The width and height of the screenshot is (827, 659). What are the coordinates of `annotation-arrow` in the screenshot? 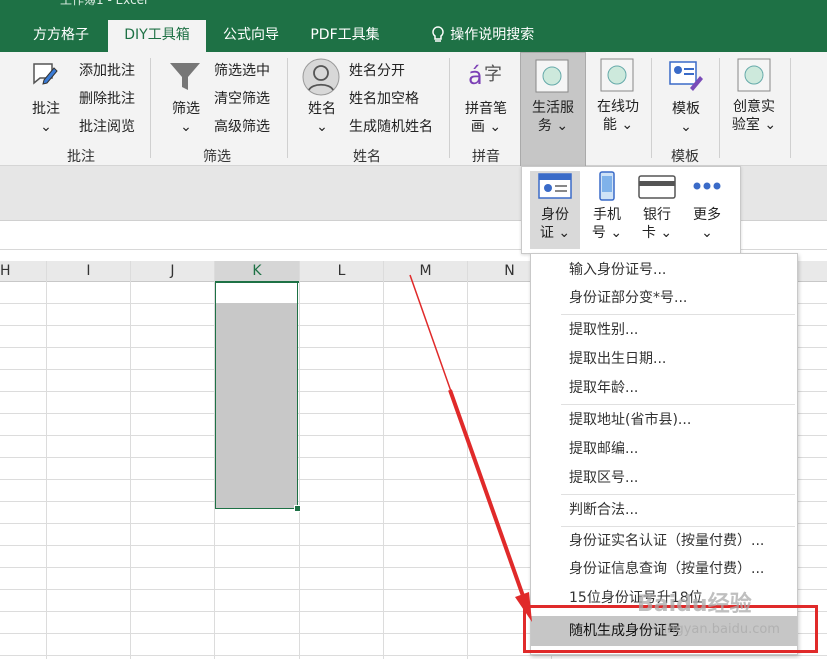 It's located at (470, 448).